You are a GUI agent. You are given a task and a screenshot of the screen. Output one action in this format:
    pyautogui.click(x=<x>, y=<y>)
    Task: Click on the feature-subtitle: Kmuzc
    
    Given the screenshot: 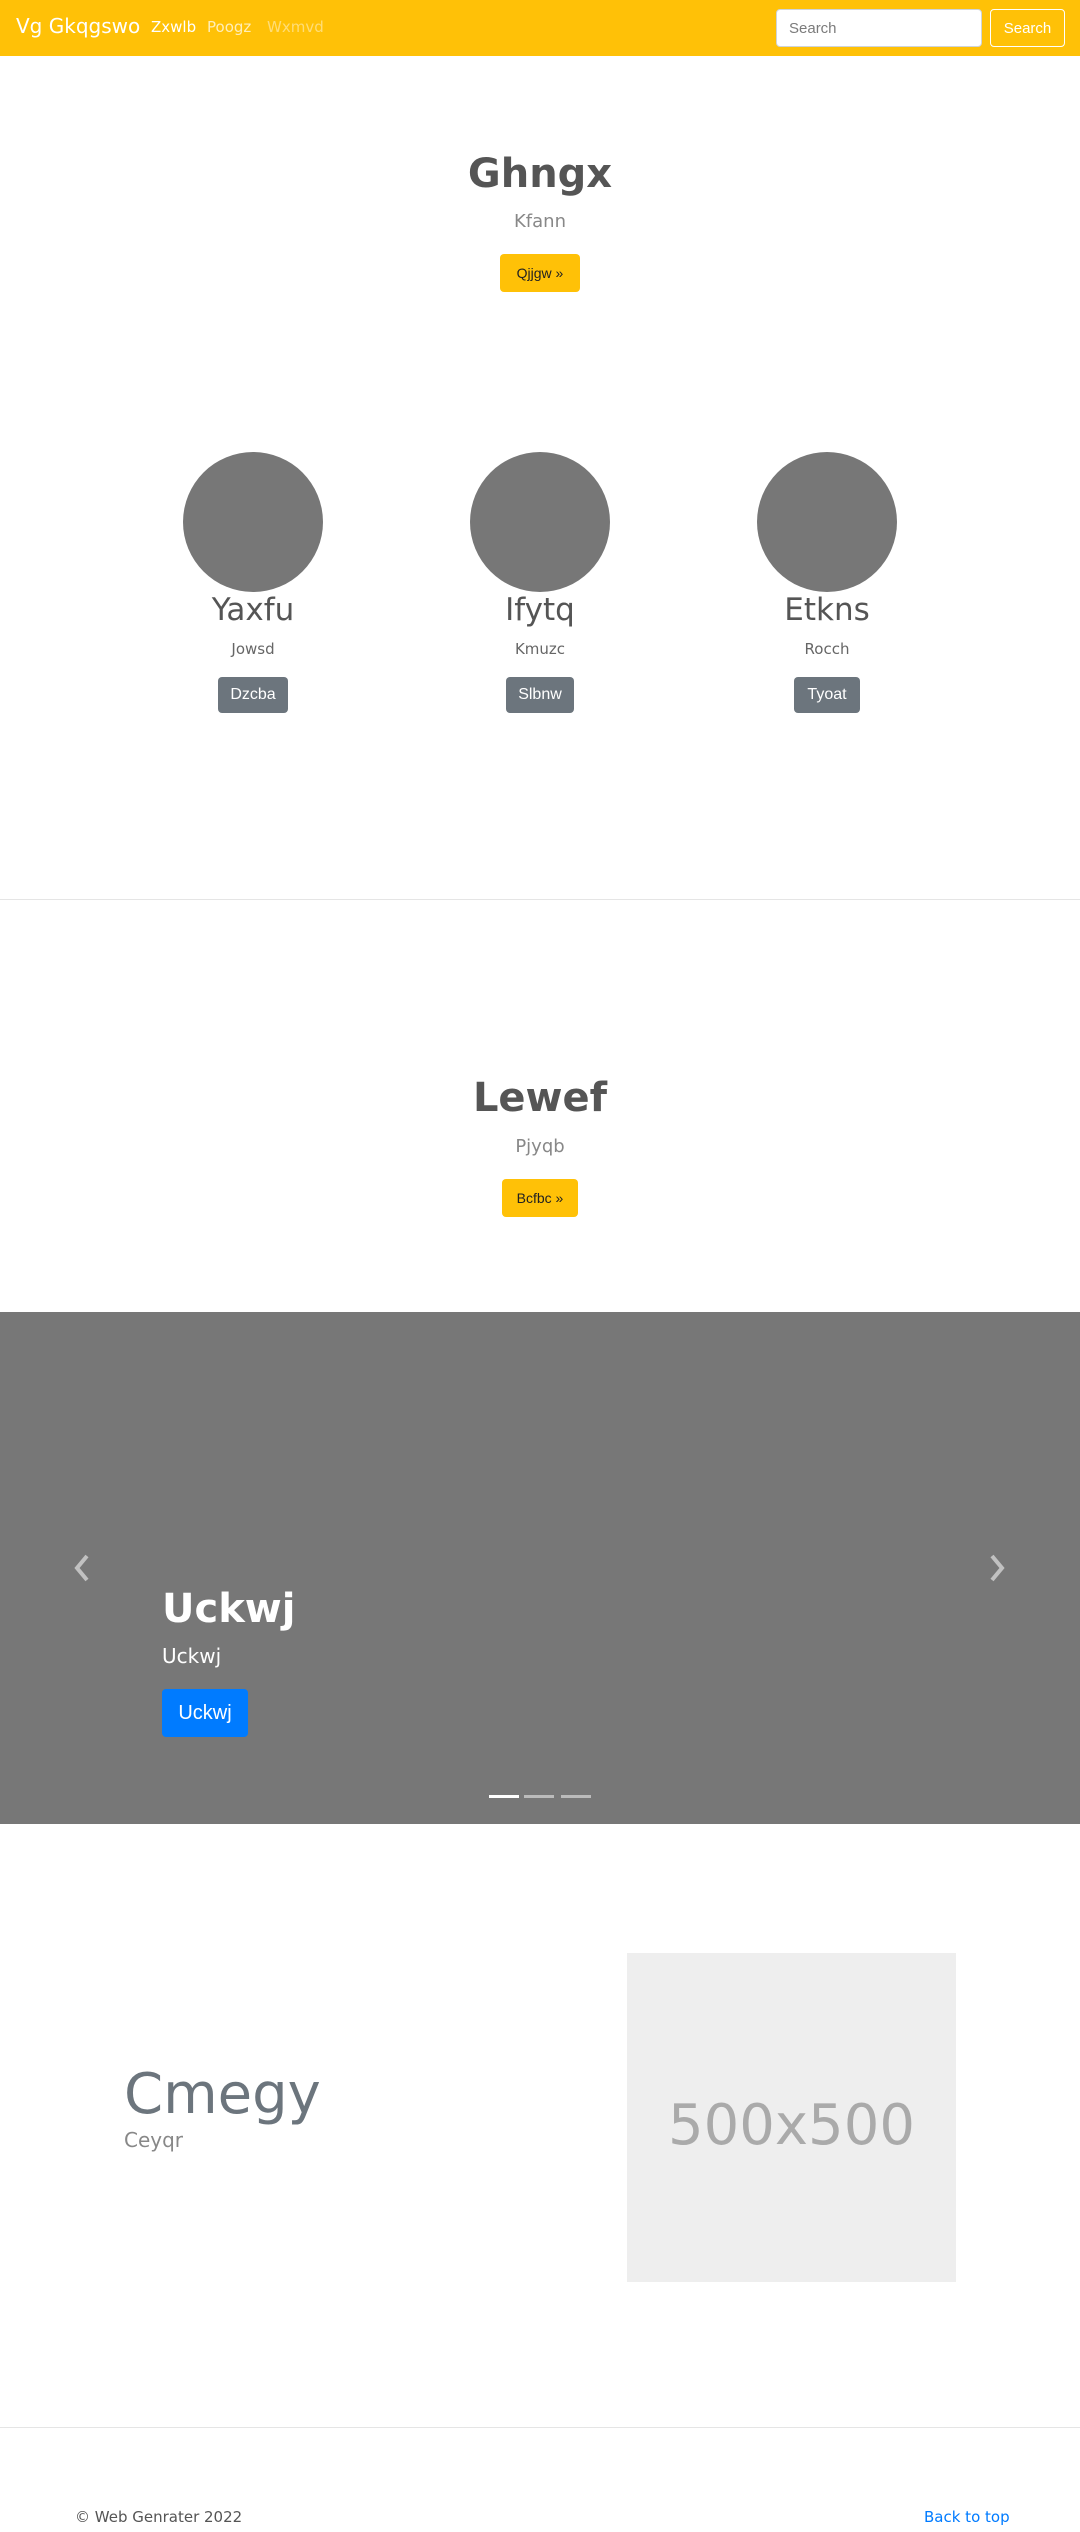 What is the action you would take?
    pyautogui.click(x=540, y=649)
    